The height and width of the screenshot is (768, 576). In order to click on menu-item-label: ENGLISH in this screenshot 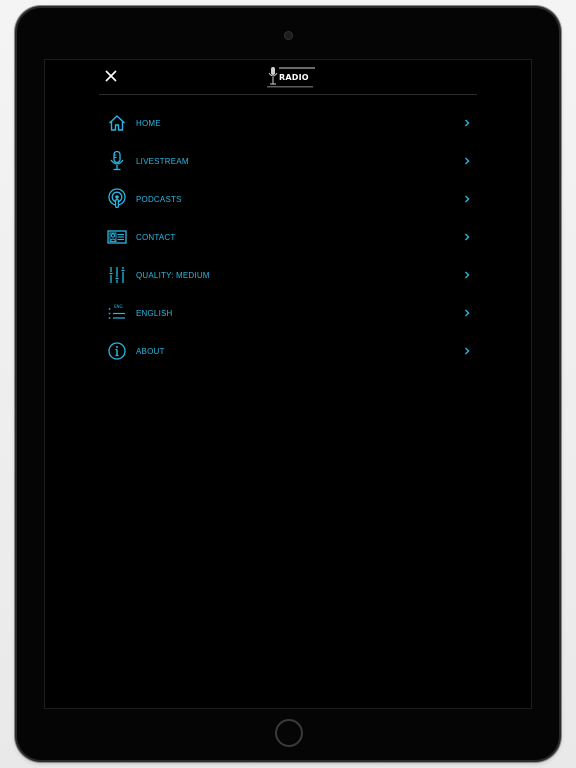, I will do `click(154, 313)`.